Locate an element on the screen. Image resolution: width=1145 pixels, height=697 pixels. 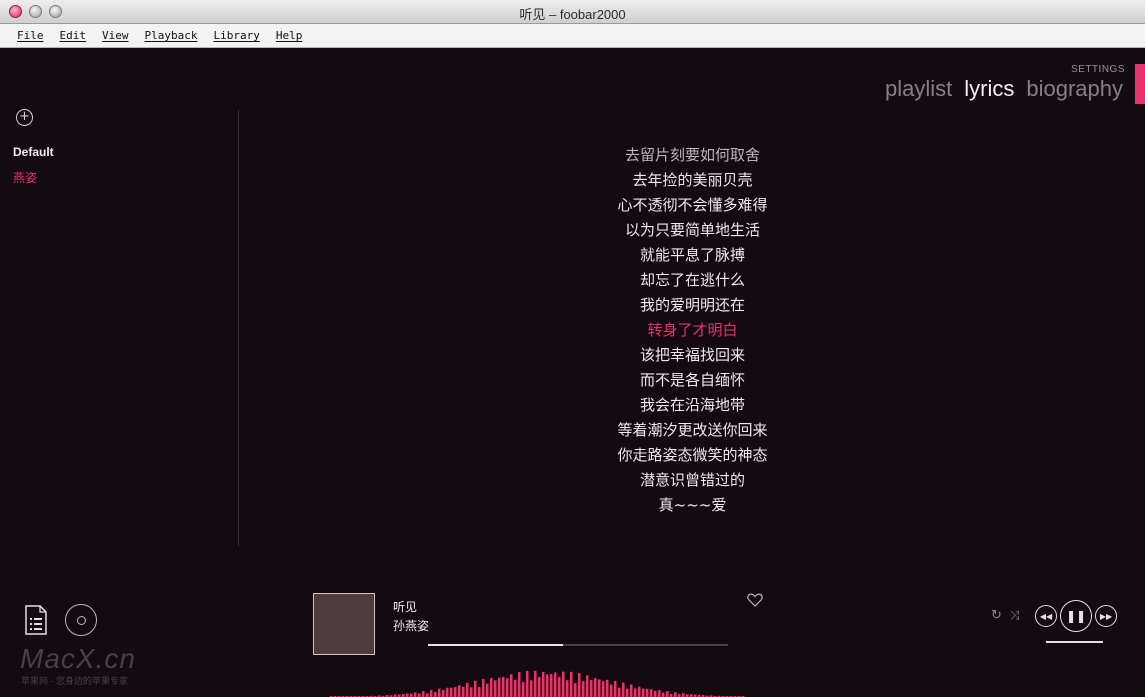
menu-file: File is located at coordinates (30, 35).